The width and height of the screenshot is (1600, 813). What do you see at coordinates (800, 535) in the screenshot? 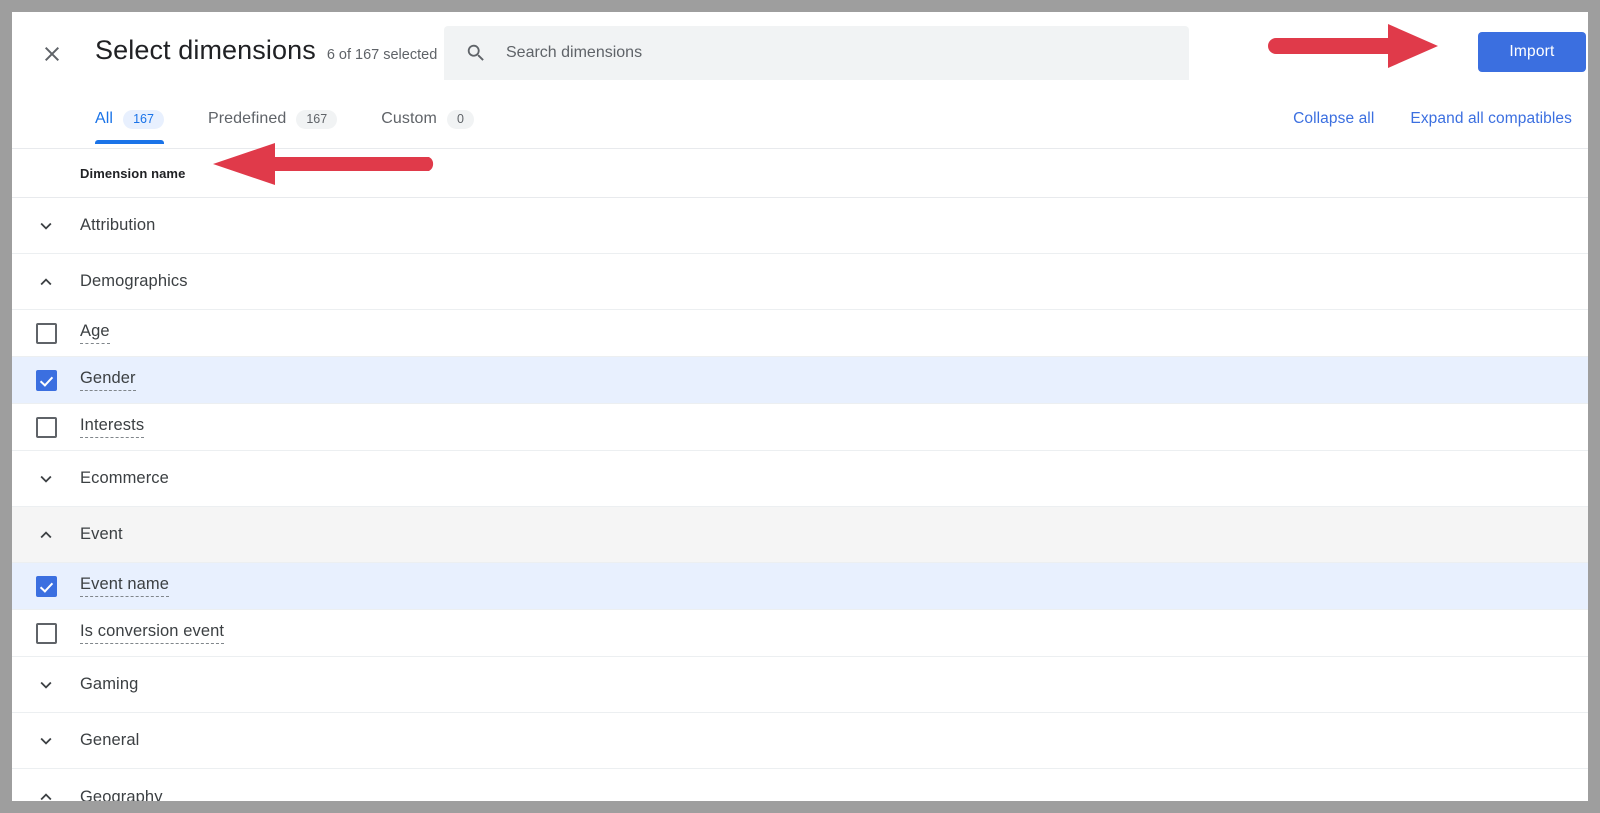
I see `group-row-event: Event` at bounding box center [800, 535].